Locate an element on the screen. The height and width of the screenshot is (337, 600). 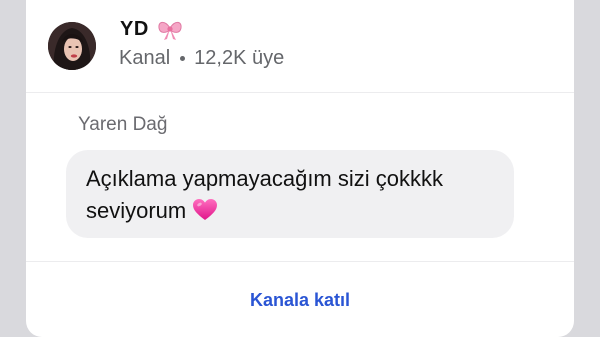
ribbon-bow-icon is located at coordinates (170, 30).